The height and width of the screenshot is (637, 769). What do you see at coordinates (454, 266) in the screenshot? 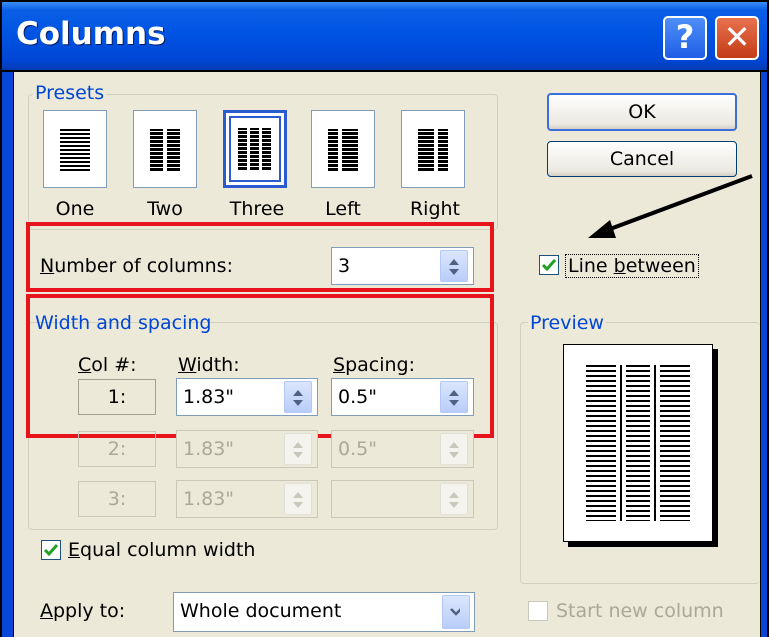
I see `number-of-columns-spinner` at bounding box center [454, 266].